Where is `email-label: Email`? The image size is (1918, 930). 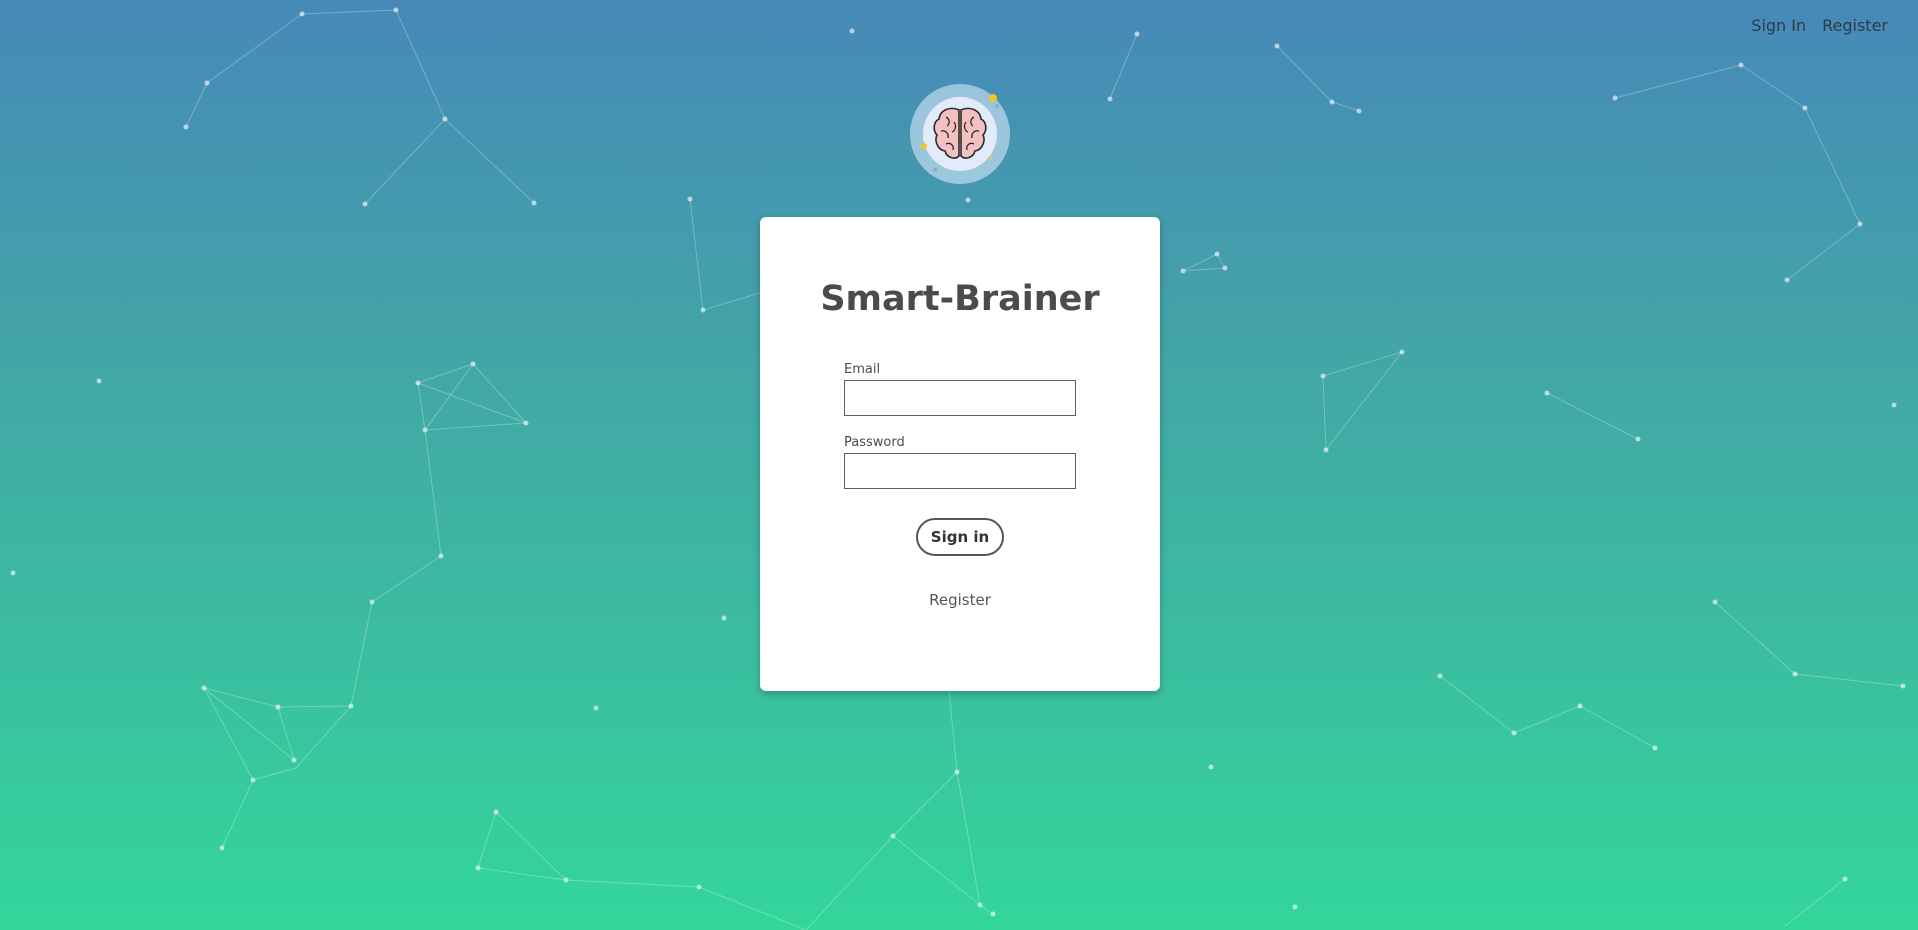
email-label: Email is located at coordinates (862, 369).